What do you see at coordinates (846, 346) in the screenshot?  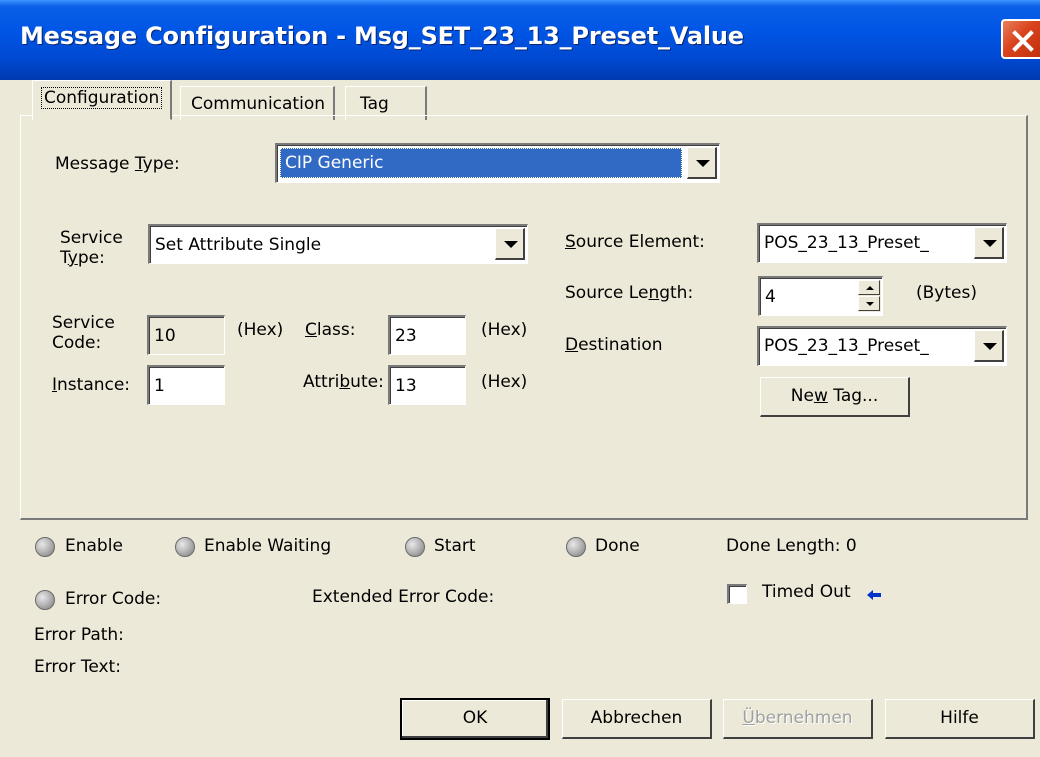 I see `destination-value: POS_23_13_Preset_` at bounding box center [846, 346].